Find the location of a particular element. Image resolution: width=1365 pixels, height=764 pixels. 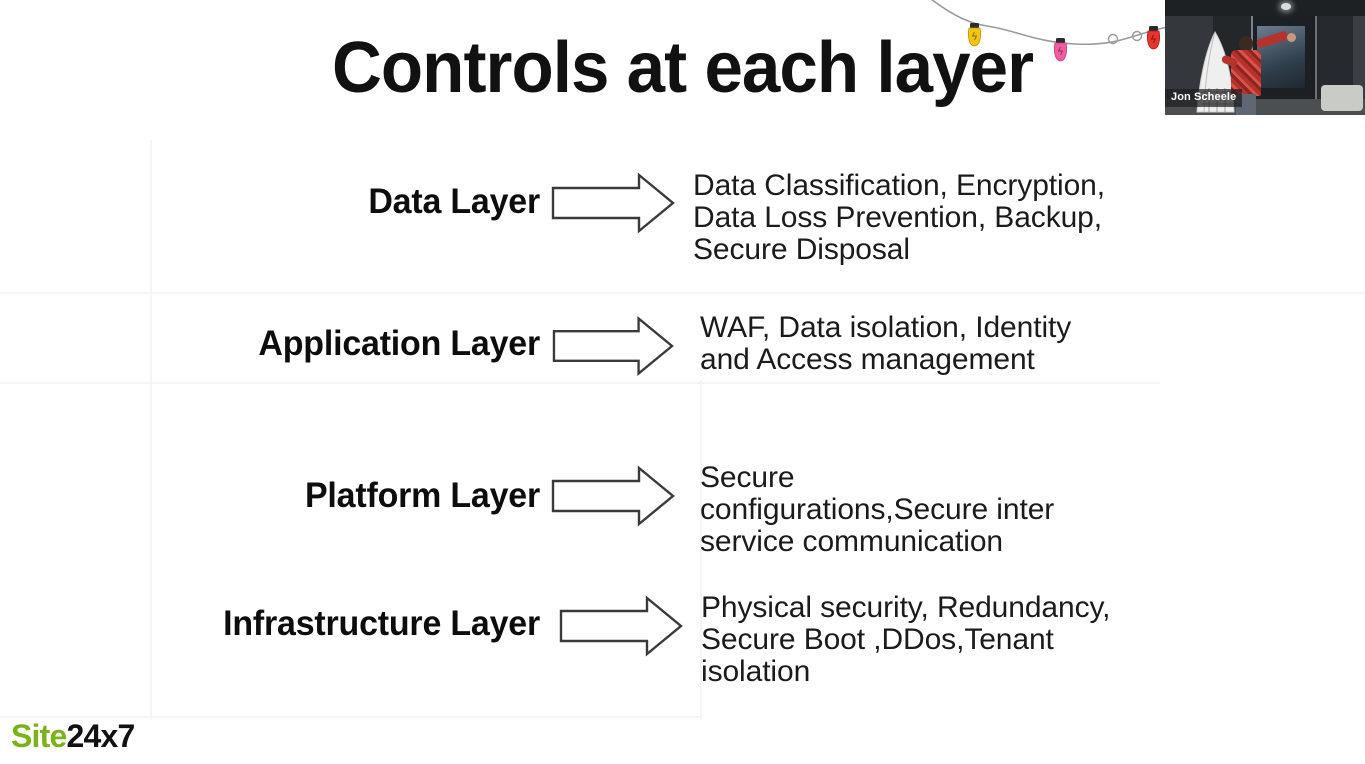

presenter-head is located at coordinates (1246, 43).